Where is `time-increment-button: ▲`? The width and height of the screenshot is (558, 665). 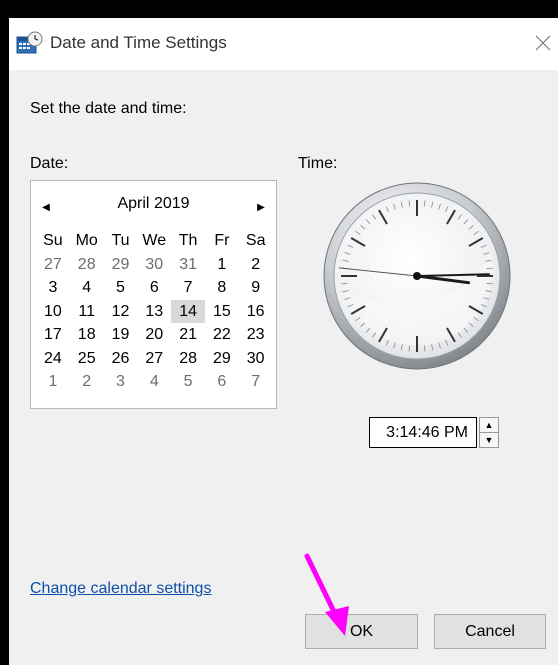
time-increment-button: ▲ is located at coordinates (489, 425).